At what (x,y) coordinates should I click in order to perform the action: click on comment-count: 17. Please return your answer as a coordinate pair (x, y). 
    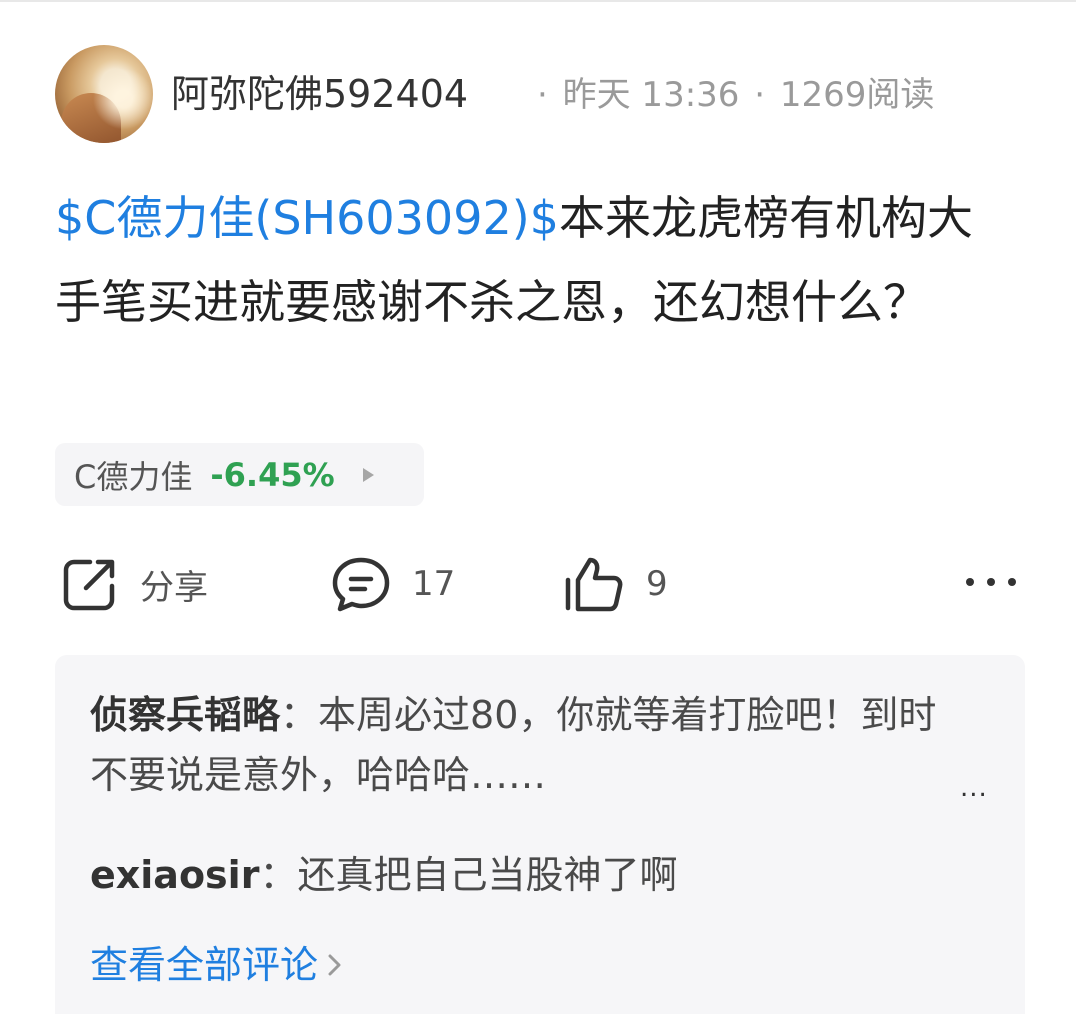
    Looking at the image, I should click on (434, 584).